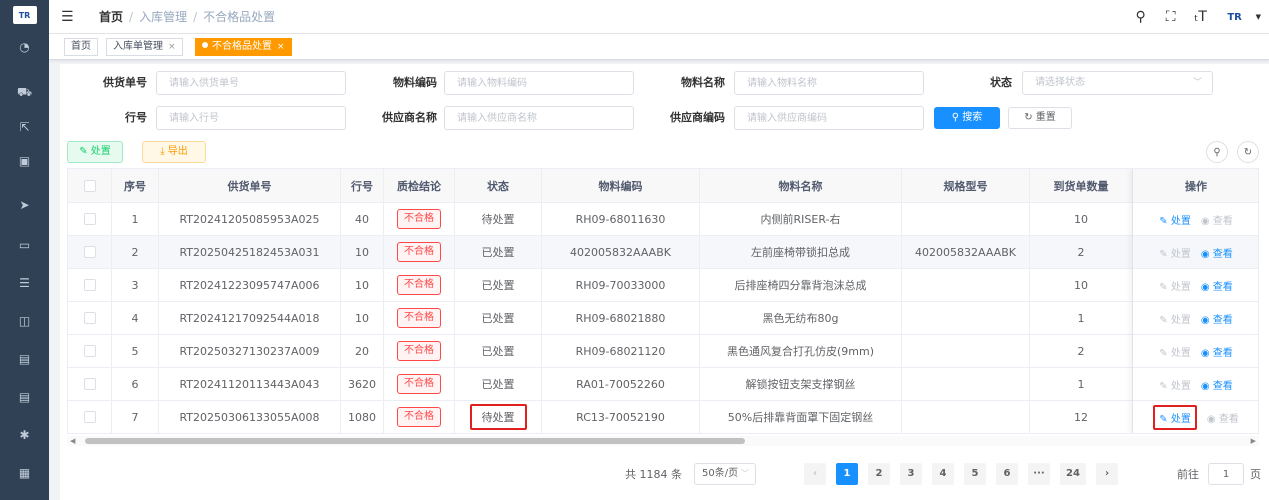 The image size is (1269, 500). Describe the element at coordinates (24, 127) in the screenshot. I see `sidebar-item-inbound: ⇱` at that location.